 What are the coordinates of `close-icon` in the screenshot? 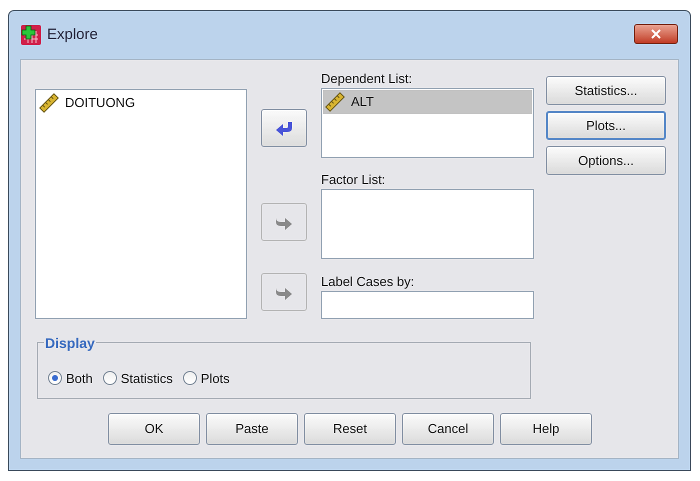 It's located at (656, 33).